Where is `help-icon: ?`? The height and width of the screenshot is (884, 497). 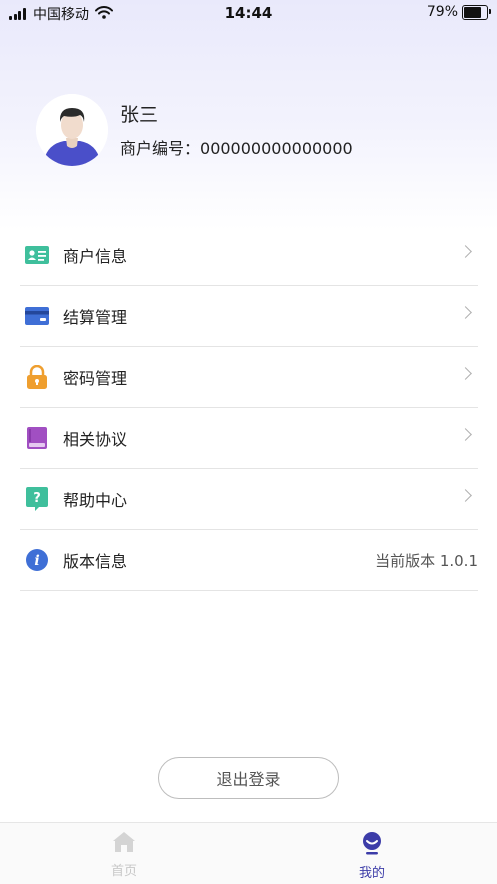
help-icon: ? is located at coordinates (37, 499).